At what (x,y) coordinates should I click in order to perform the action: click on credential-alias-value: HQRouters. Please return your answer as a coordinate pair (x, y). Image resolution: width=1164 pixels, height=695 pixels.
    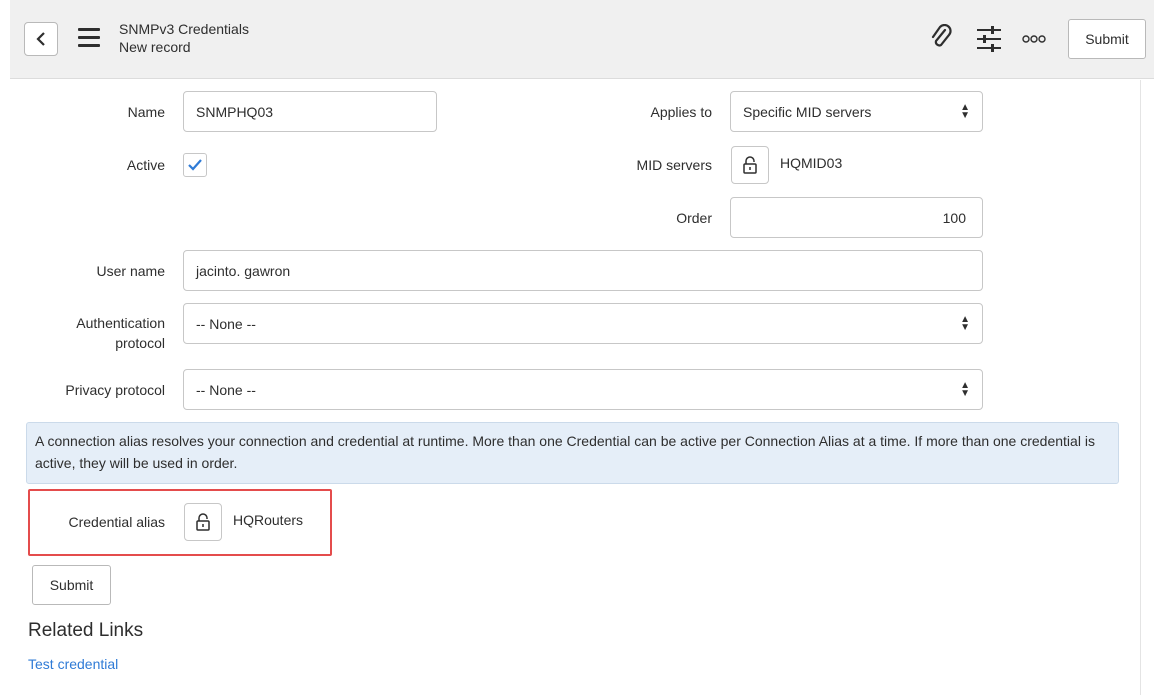
    Looking at the image, I should click on (268, 520).